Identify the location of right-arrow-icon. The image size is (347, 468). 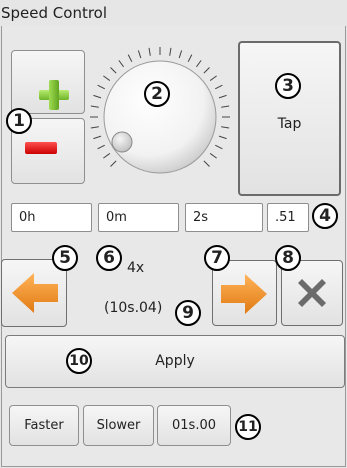
(244, 294).